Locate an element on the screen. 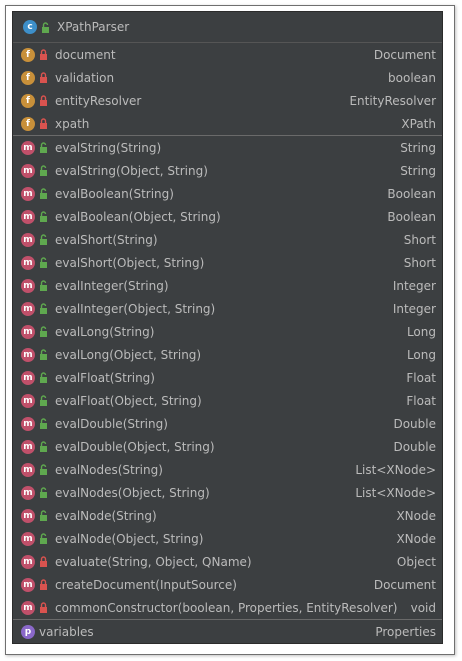 The width and height of the screenshot is (462, 661). member-name: evalShort(String) is located at coordinates (106, 239).